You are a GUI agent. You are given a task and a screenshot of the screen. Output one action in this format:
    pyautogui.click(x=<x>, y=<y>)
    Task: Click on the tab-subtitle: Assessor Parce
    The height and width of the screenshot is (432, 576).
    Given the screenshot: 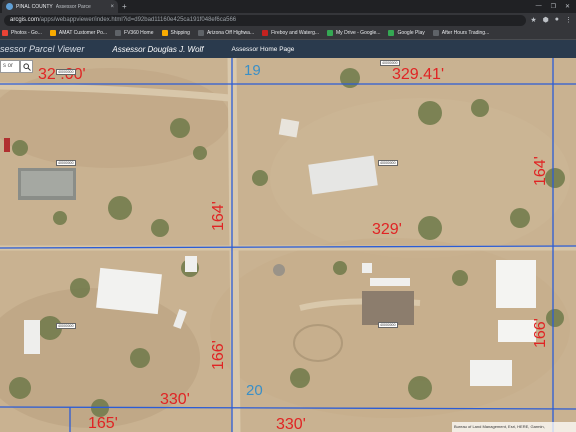 What is the action you would take?
    pyautogui.click(x=73, y=6)
    